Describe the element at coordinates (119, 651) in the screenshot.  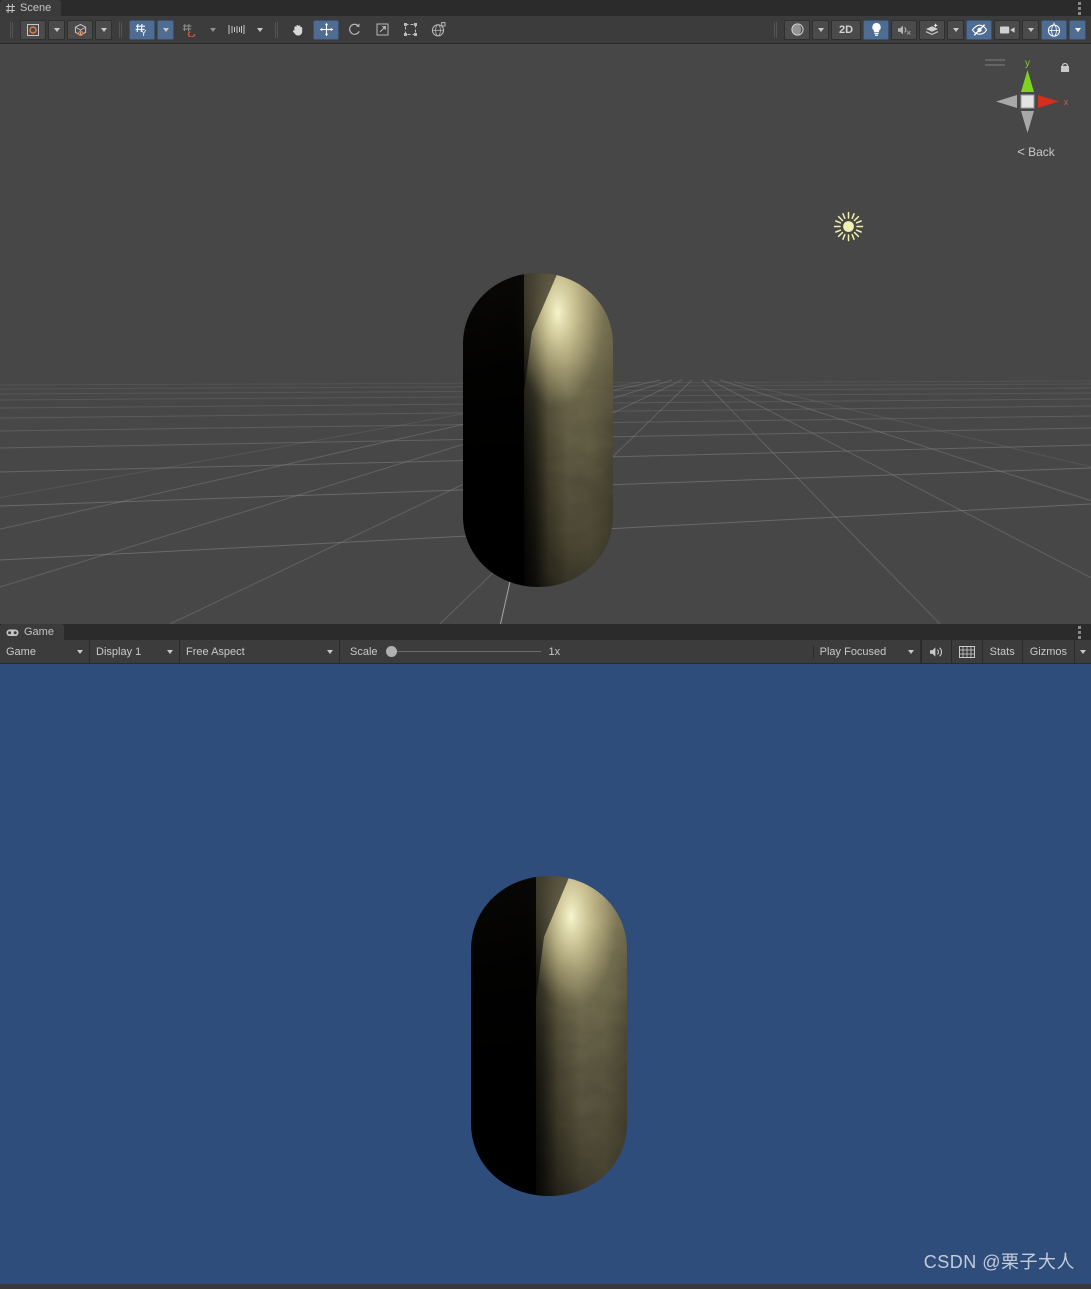
I see `display-select-label: Display 1` at that location.